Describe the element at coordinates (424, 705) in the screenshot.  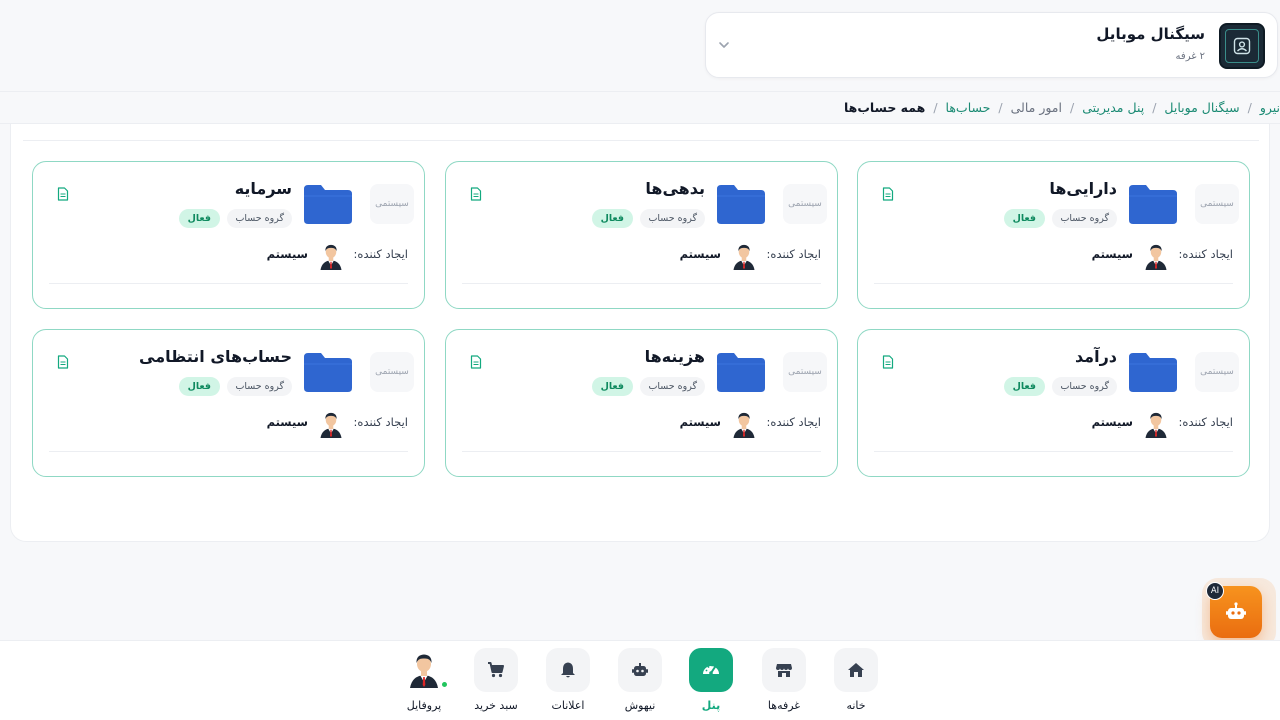
I see `nav-profile-label: پروفایل` at that location.